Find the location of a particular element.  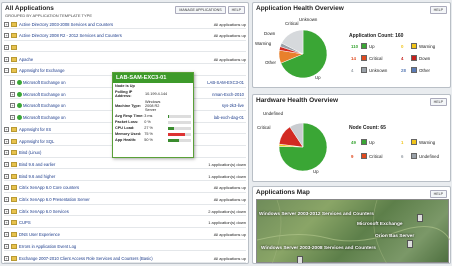

legend-item: 6 Undefined is located at coordinates (420, 156).